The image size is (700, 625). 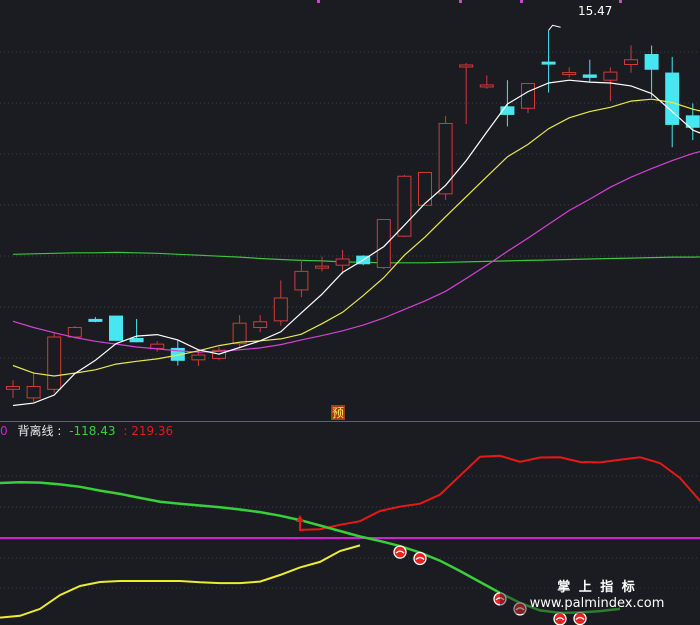 I want to click on high-price-label: 15.47, so click(x=595, y=11).